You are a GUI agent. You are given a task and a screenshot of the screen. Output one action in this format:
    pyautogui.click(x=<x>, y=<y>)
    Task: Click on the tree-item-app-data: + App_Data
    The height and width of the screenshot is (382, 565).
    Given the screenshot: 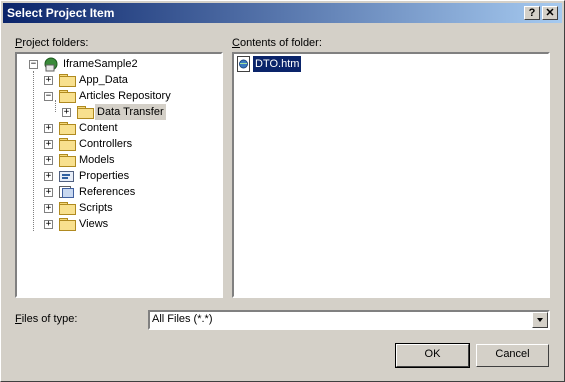 What is the action you would take?
    pyautogui.click(x=113, y=80)
    